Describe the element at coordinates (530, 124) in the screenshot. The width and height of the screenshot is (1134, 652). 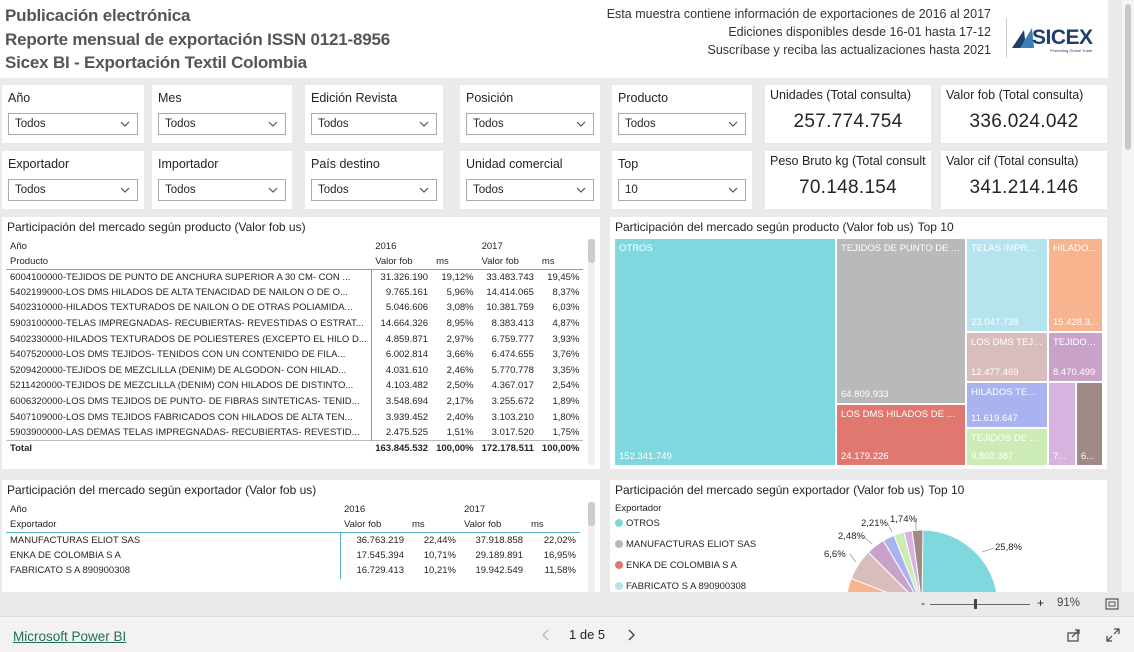
I see `slicer-dropdown-posicion: Todos` at that location.